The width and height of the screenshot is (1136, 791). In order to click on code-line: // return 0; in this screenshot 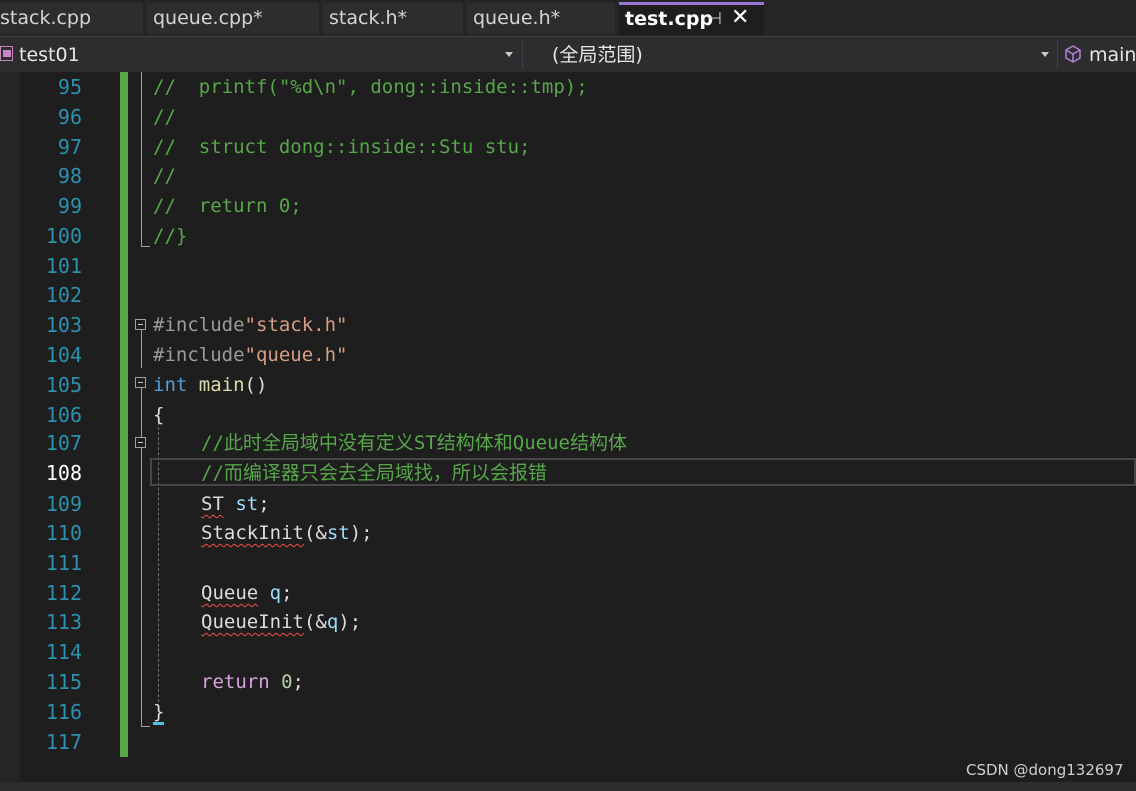, I will do `click(227, 206)`.